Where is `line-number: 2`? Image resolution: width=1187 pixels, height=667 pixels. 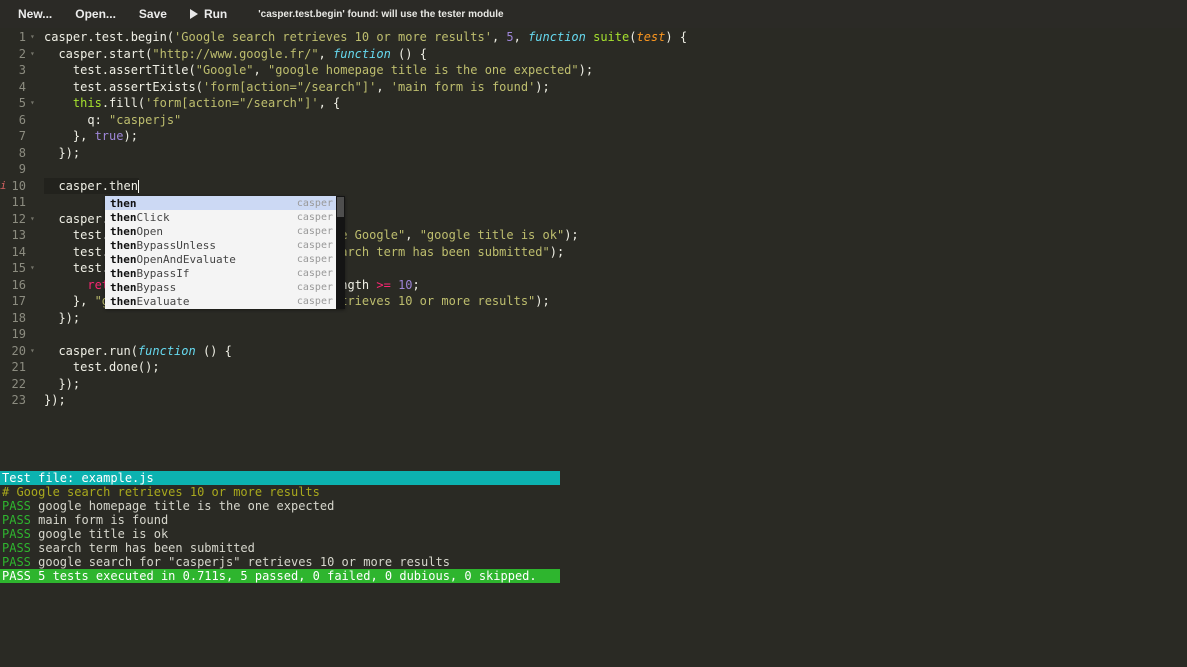 line-number: 2 is located at coordinates (22, 53).